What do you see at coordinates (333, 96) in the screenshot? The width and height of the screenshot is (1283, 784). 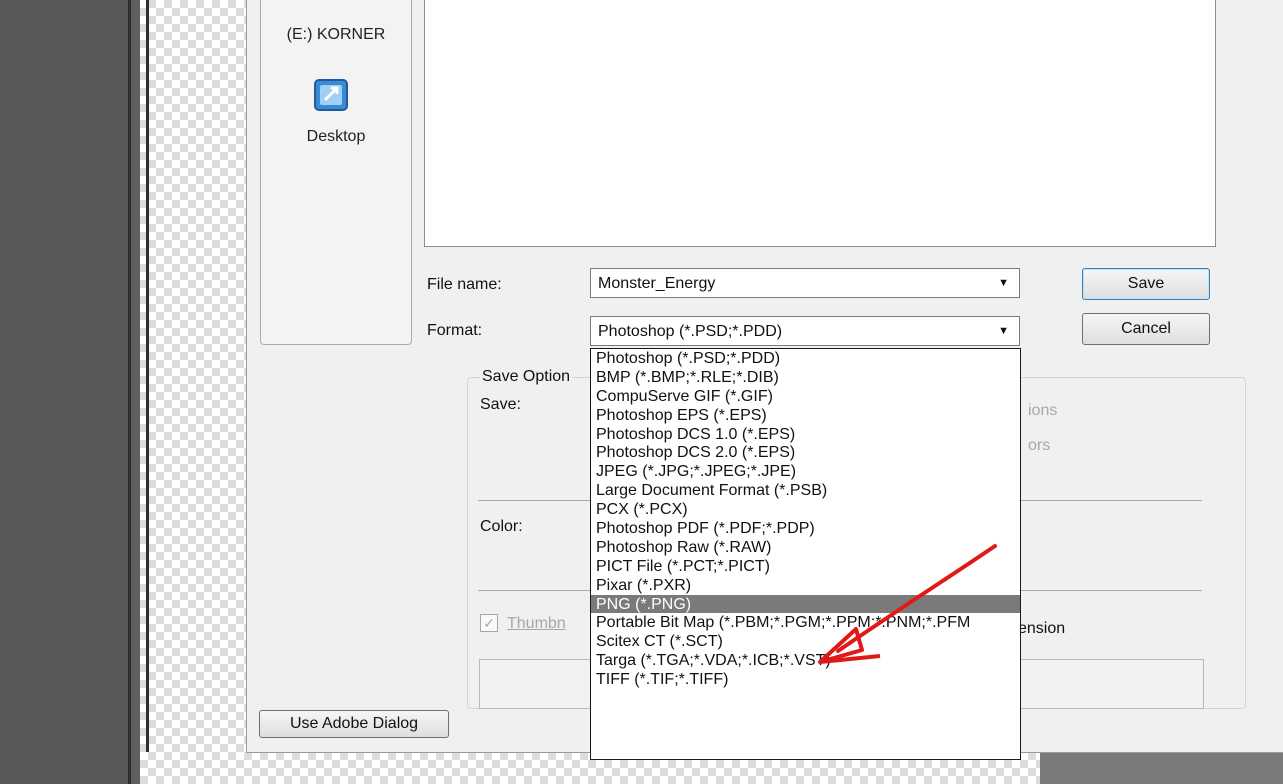 I see `desktop-icon` at bounding box center [333, 96].